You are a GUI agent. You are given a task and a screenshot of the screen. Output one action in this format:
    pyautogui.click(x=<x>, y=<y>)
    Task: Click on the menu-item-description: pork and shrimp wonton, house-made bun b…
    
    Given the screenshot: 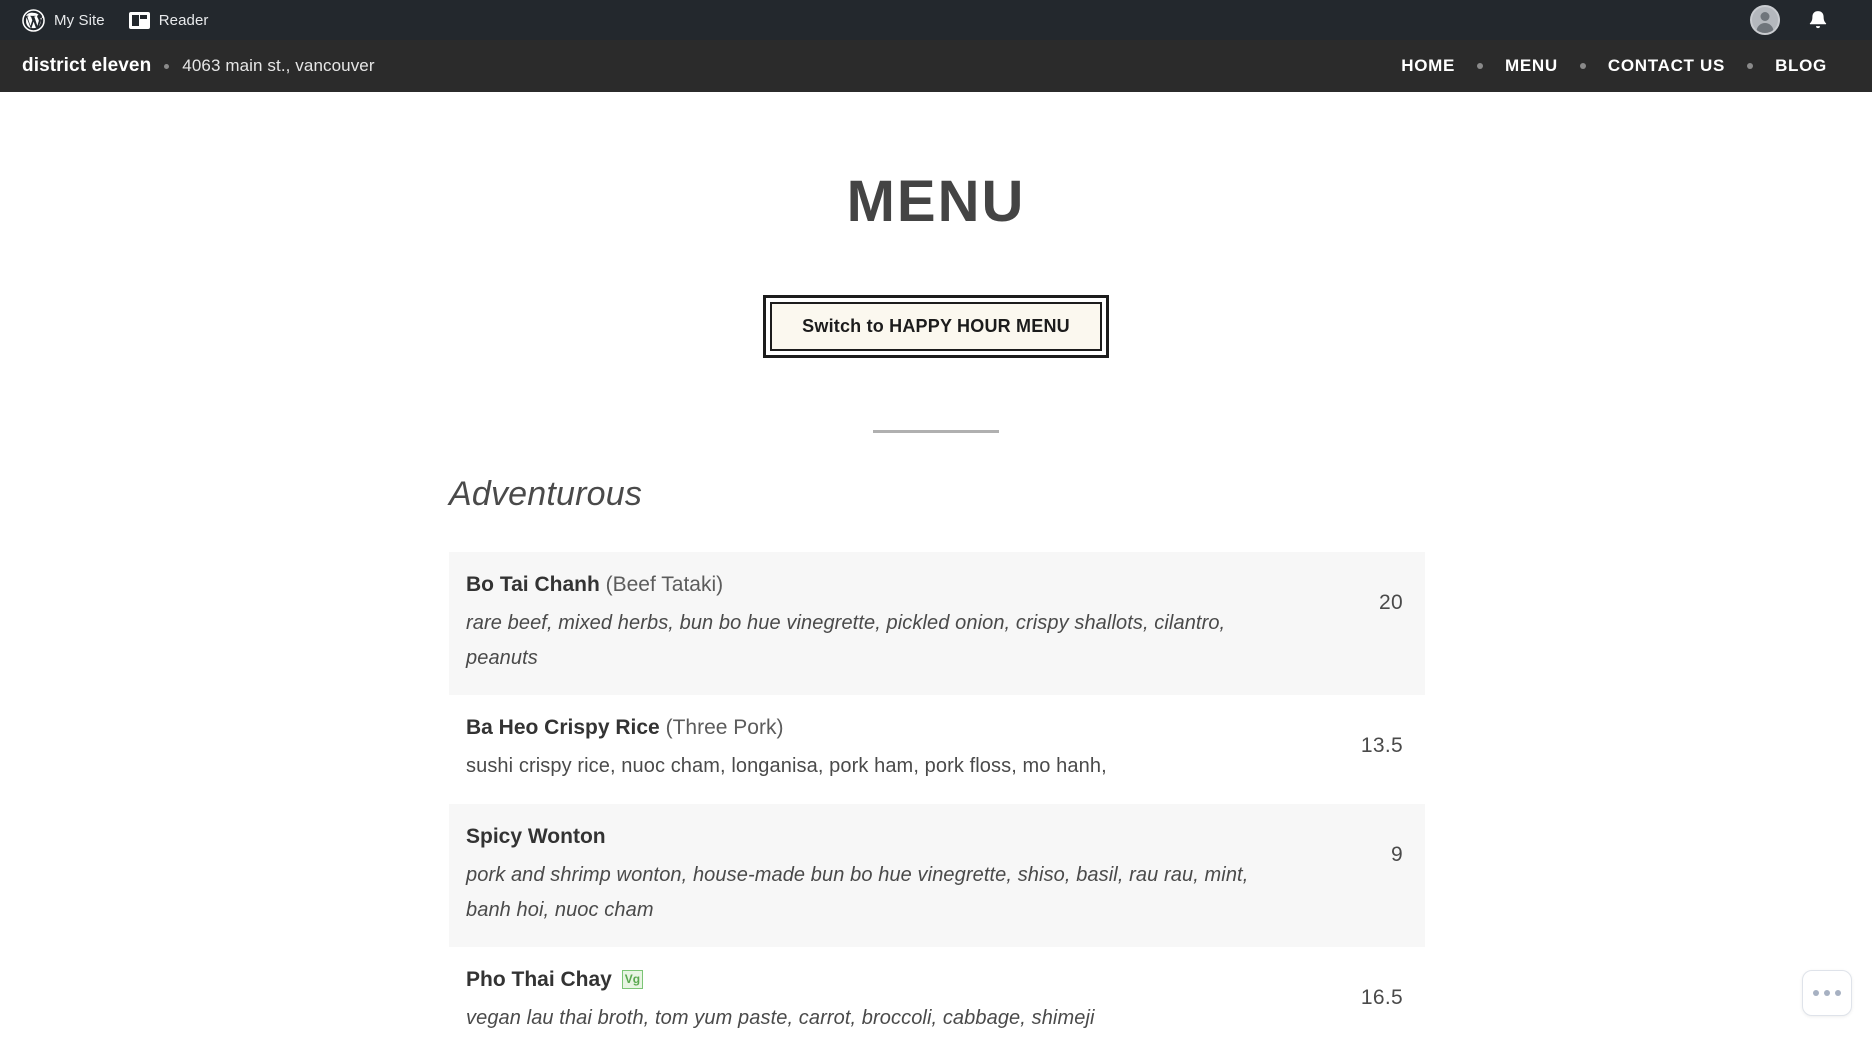 What is the action you would take?
    pyautogui.click(x=857, y=892)
    